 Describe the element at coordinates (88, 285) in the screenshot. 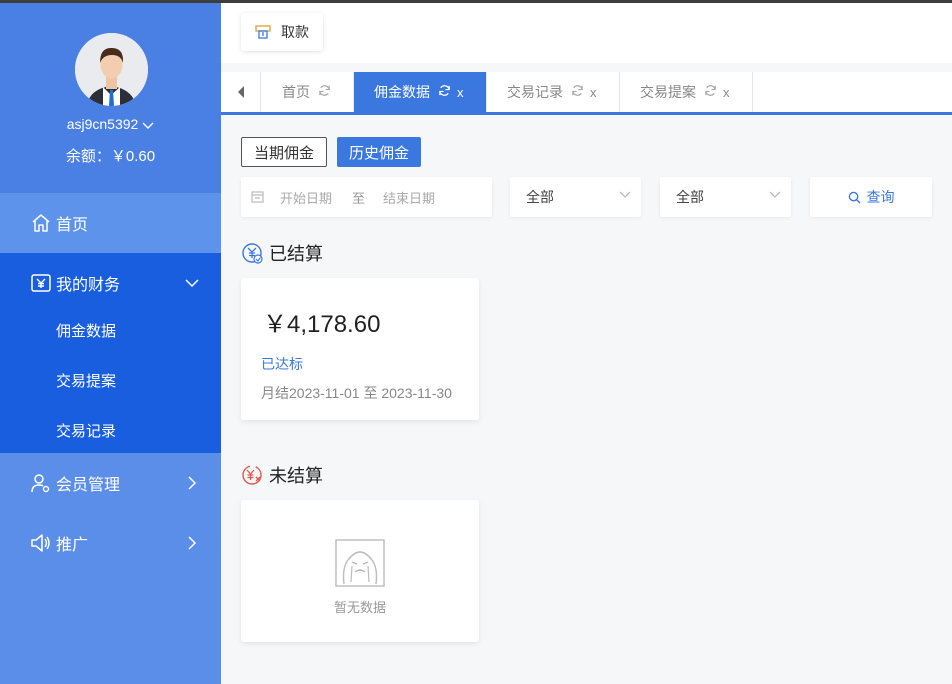

I see `sidebar-item-label: 我的财务` at that location.